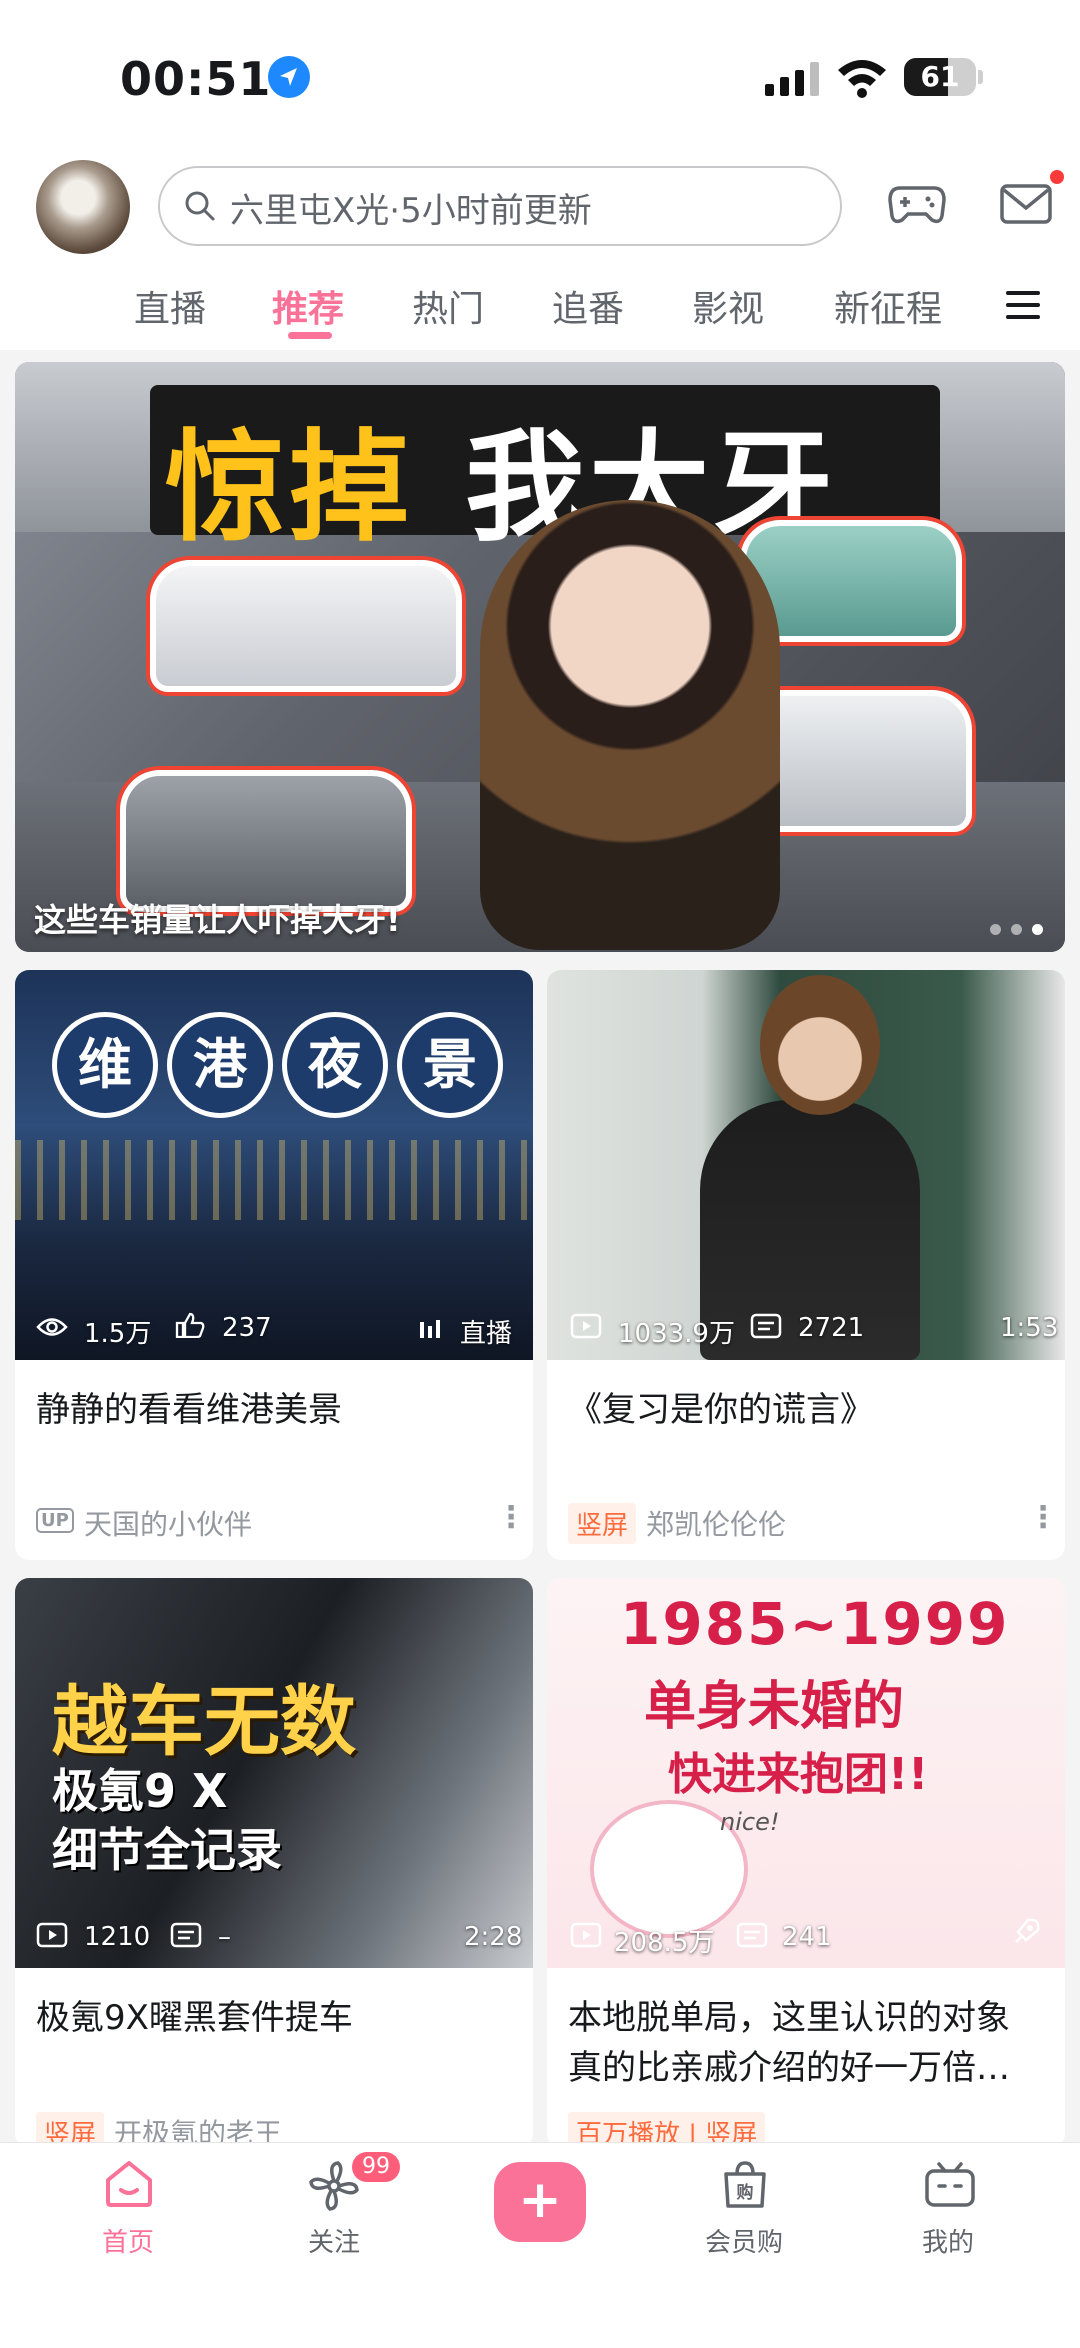 The image size is (1080, 2348). What do you see at coordinates (224, 1937) in the screenshot?
I see `danmaku-count: –` at bounding box center [224, 1937].